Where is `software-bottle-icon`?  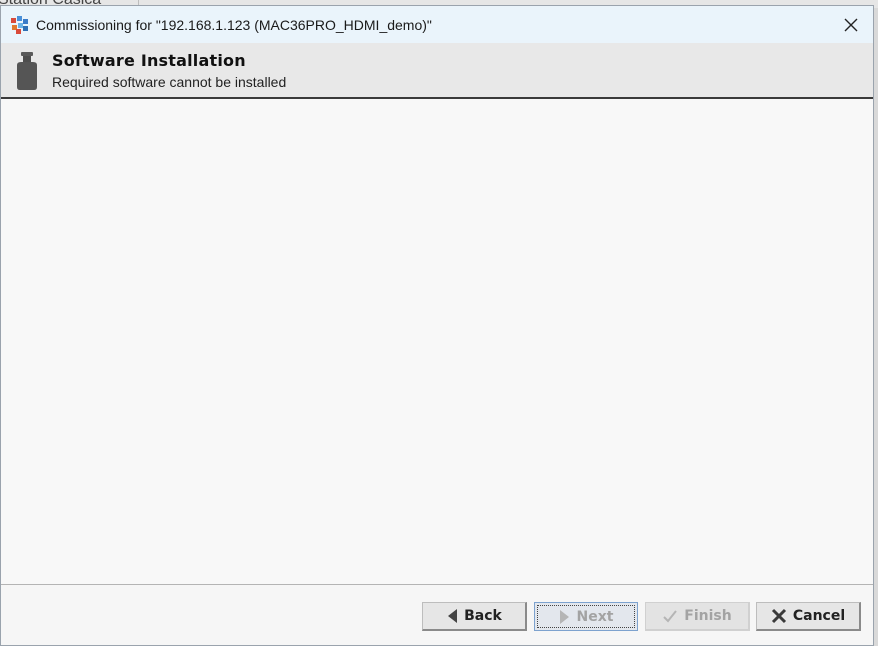 software-bottle-icon is located at coordinates (27, 71).